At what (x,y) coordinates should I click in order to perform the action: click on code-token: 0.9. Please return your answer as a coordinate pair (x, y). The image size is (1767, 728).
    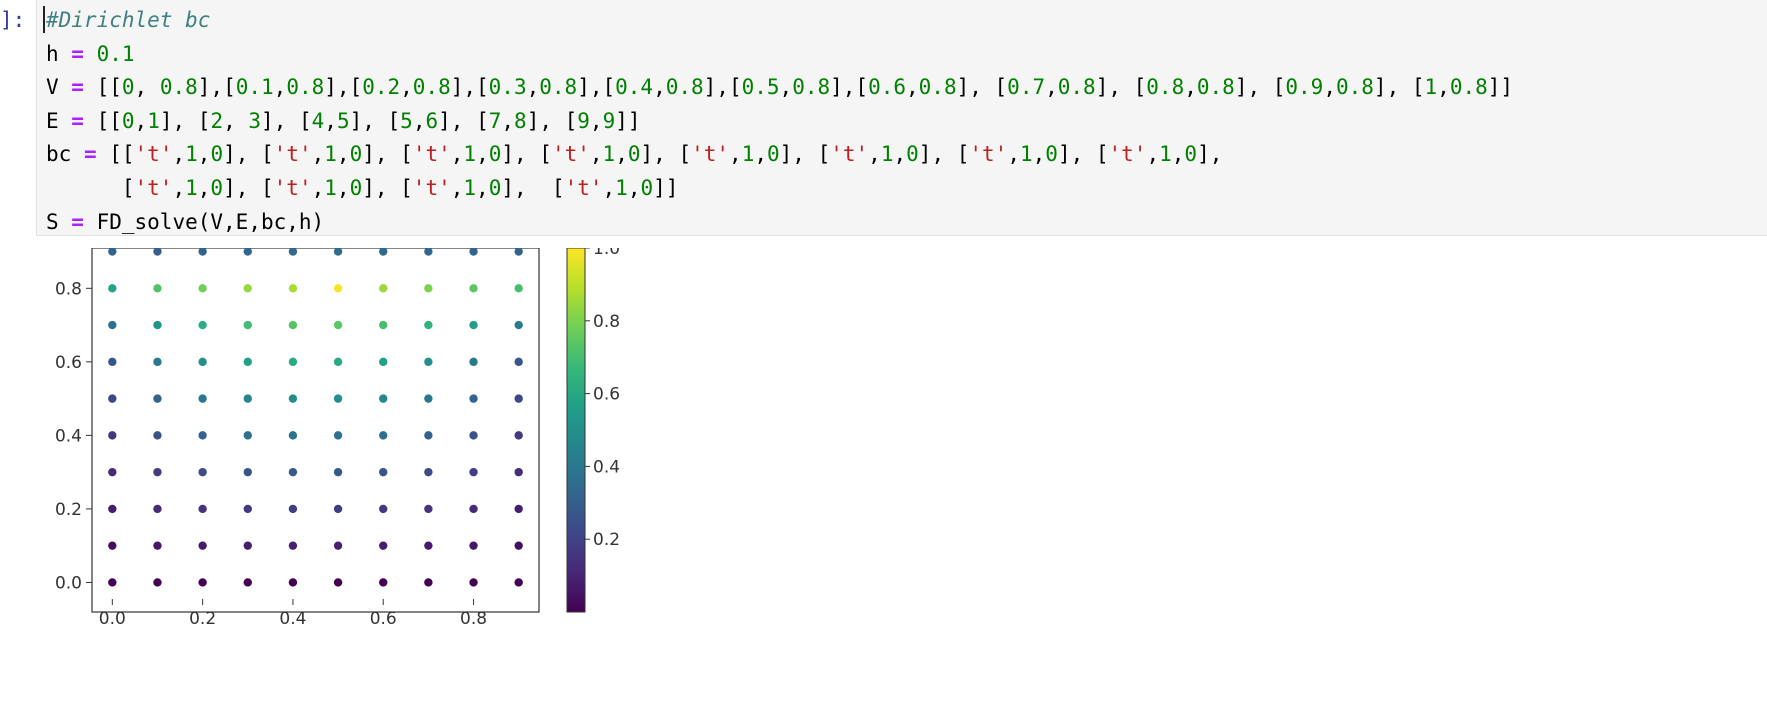
    Looking at the image, I should click on (1304, 87).